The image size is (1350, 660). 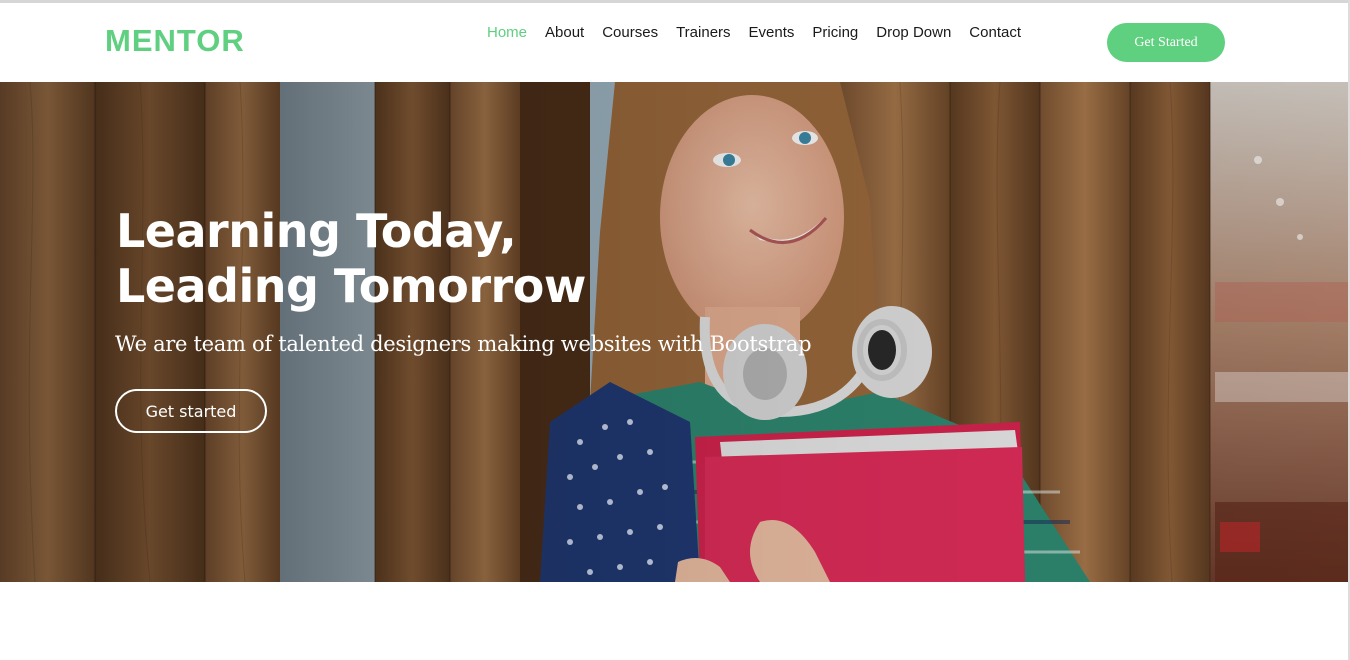 I want to click on hero-title-line1: Learning Today,, so click(x=316, y=231).